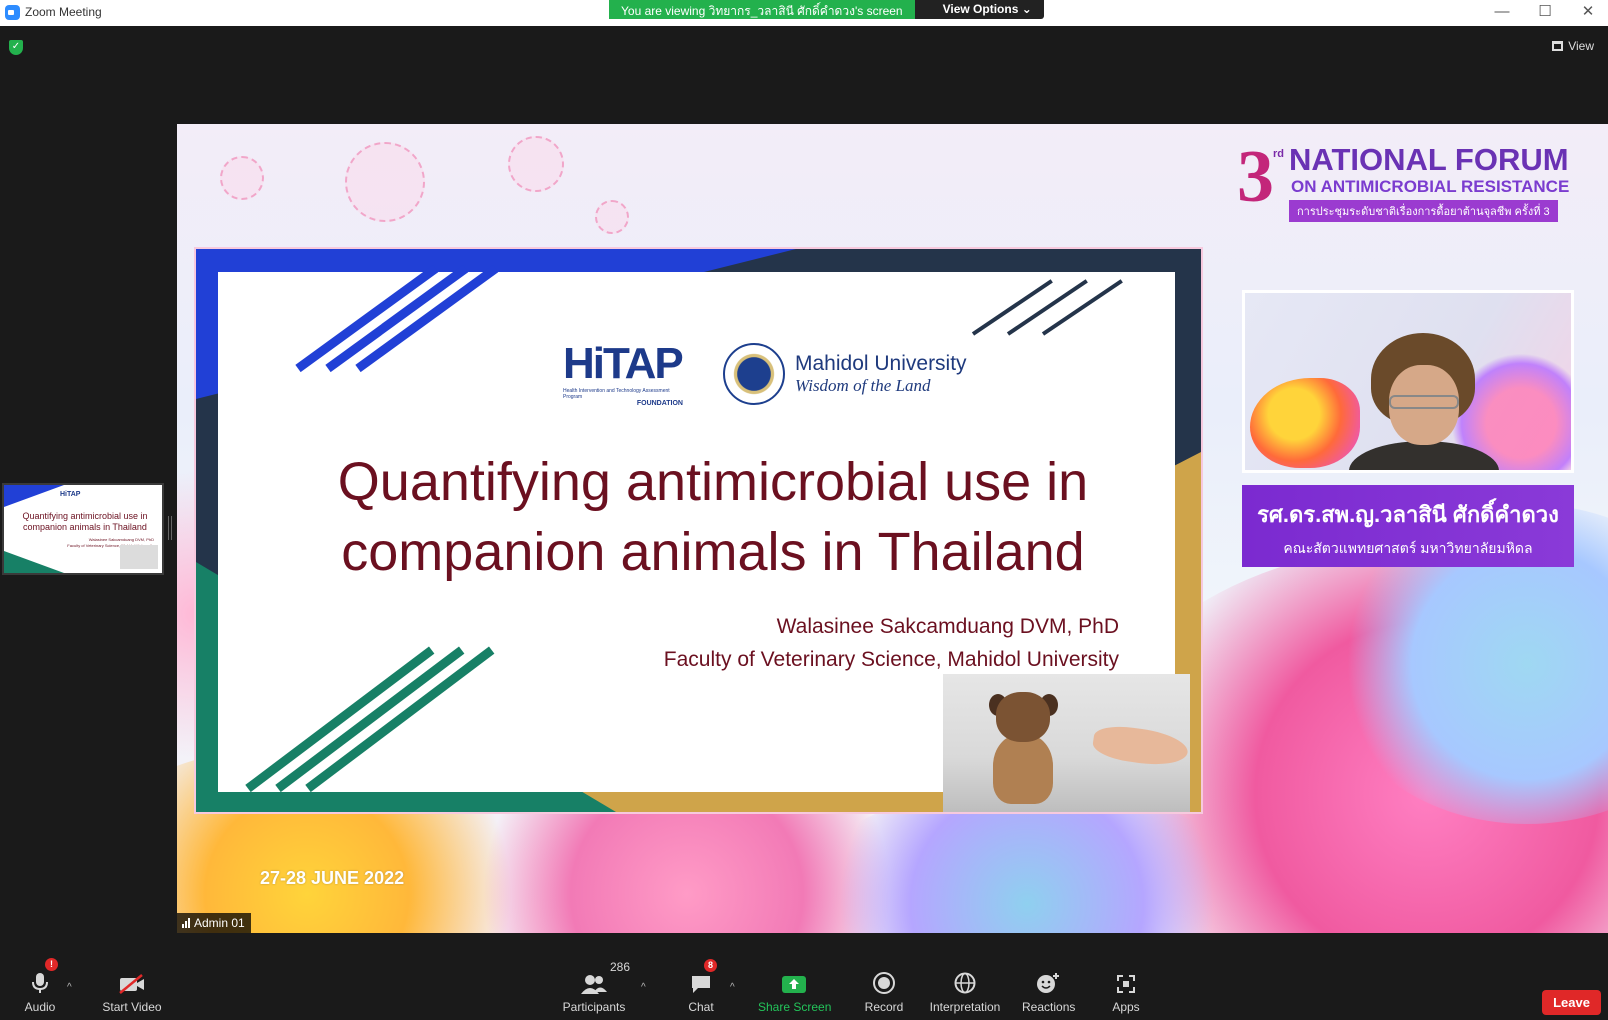  Describe the element at coordinates (132, 1007) in the screenshot. I see `start-video-label: Start Video` at that location.